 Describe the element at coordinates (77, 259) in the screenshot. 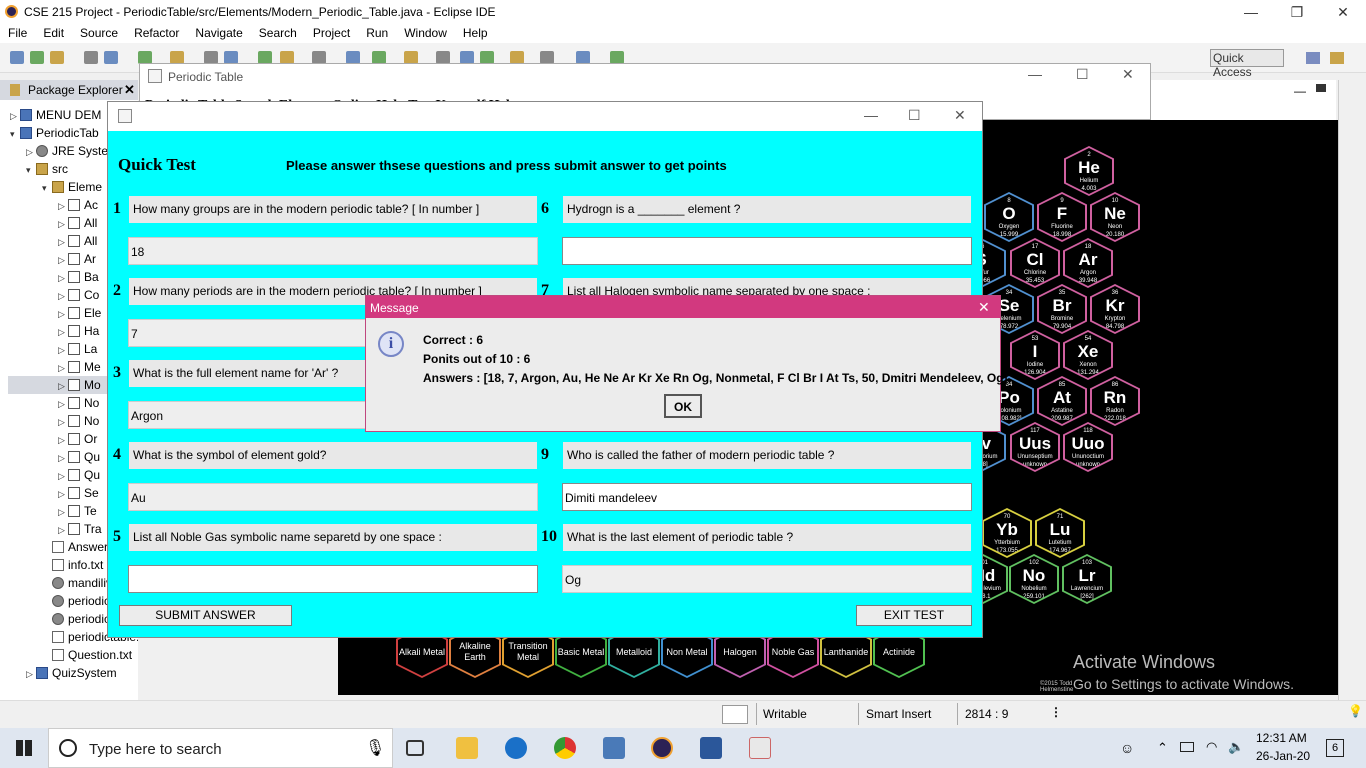

I see `tree-item: ▷ Ar` at that location.